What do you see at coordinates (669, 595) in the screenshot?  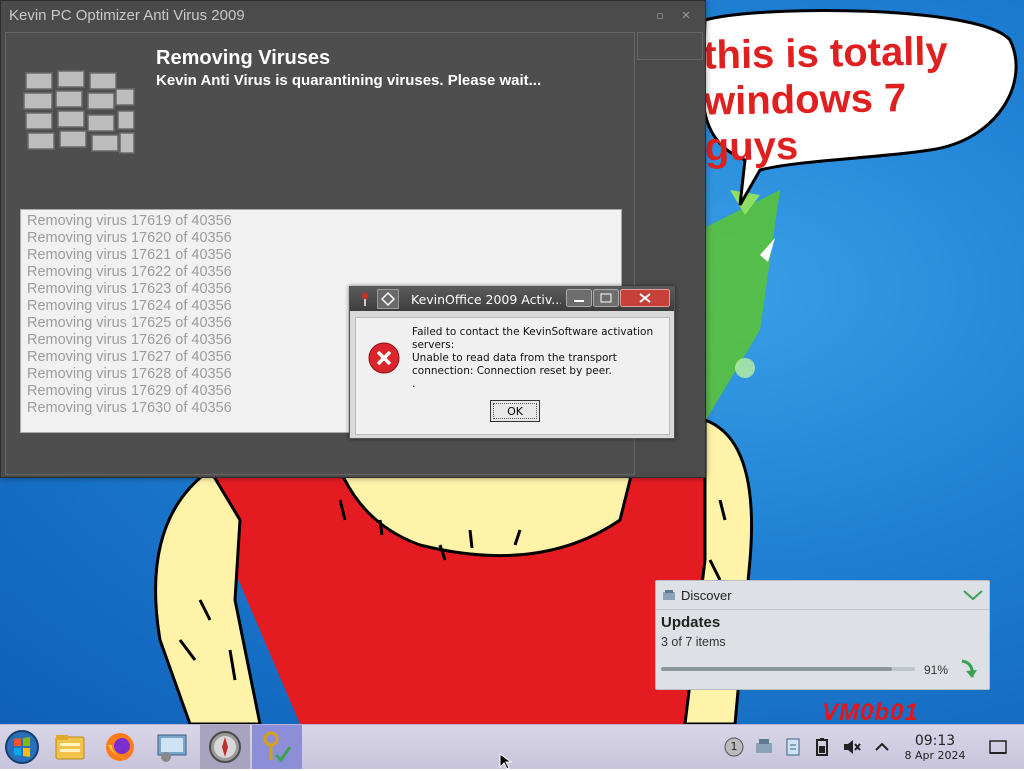 I see `discover-app-icon` at bounding box center [669, 595].